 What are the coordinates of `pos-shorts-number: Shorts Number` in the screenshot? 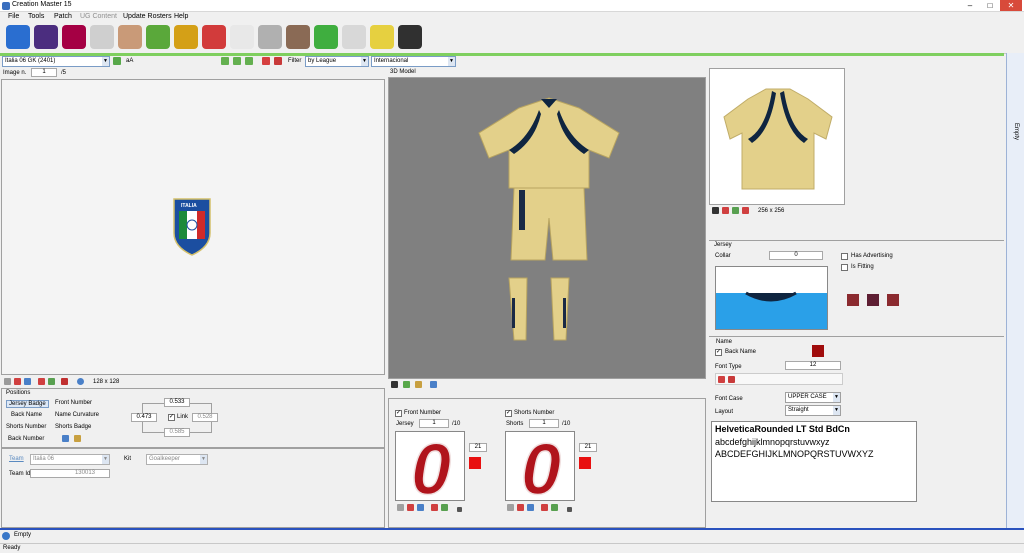 It's located at (26, 427).